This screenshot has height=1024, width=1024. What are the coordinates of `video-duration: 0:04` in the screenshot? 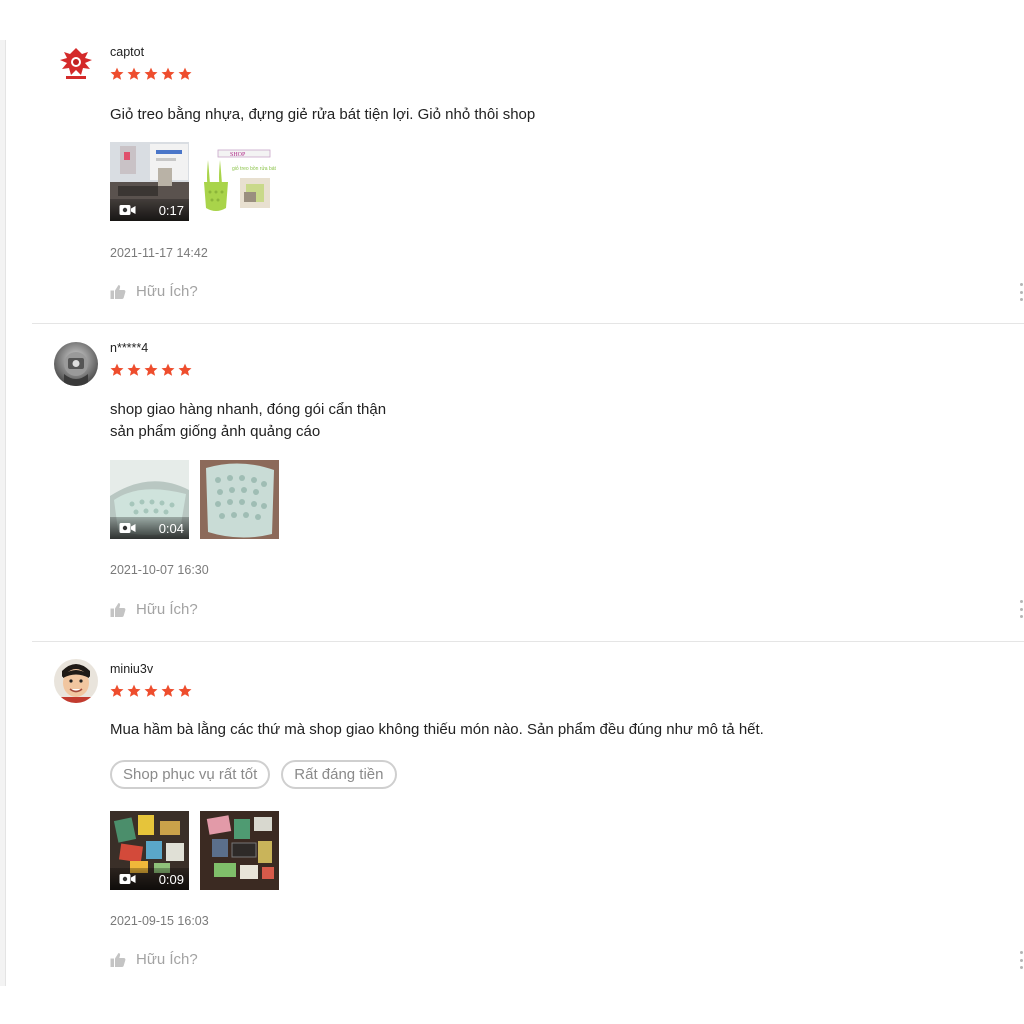 It's located at (171, 528).